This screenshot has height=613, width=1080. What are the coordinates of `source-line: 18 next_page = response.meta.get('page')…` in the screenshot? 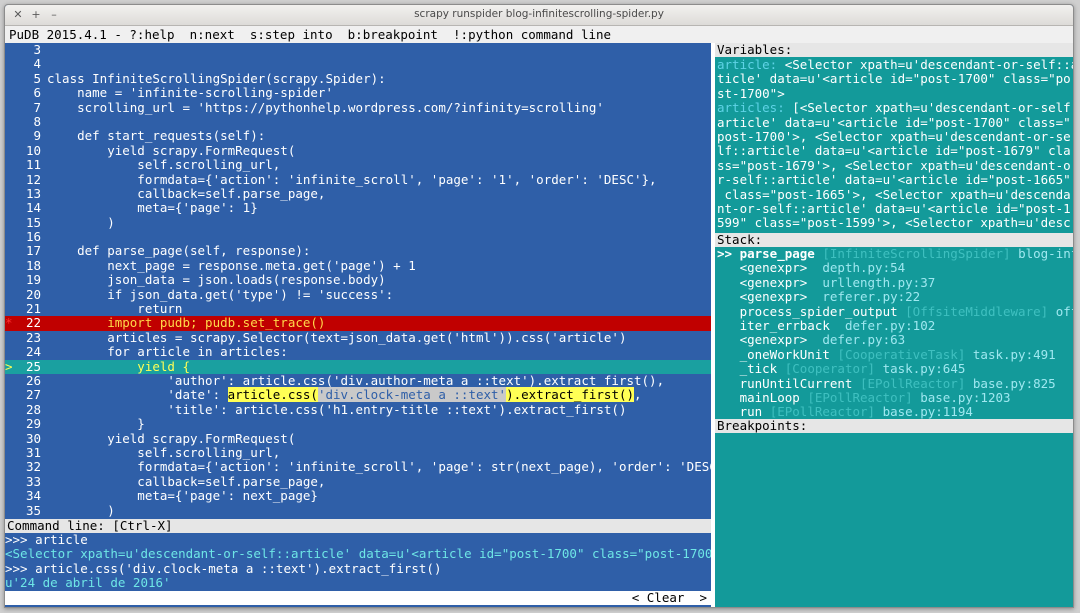 It's located at (358, 265).